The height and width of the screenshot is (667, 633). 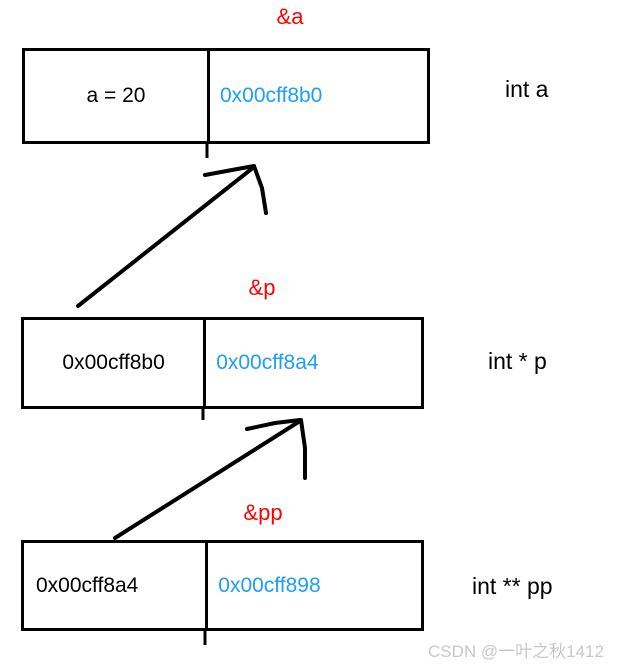 I want to click on memory-block-a: a = 20 0x00cff8b0, so click(x=226, y=96).